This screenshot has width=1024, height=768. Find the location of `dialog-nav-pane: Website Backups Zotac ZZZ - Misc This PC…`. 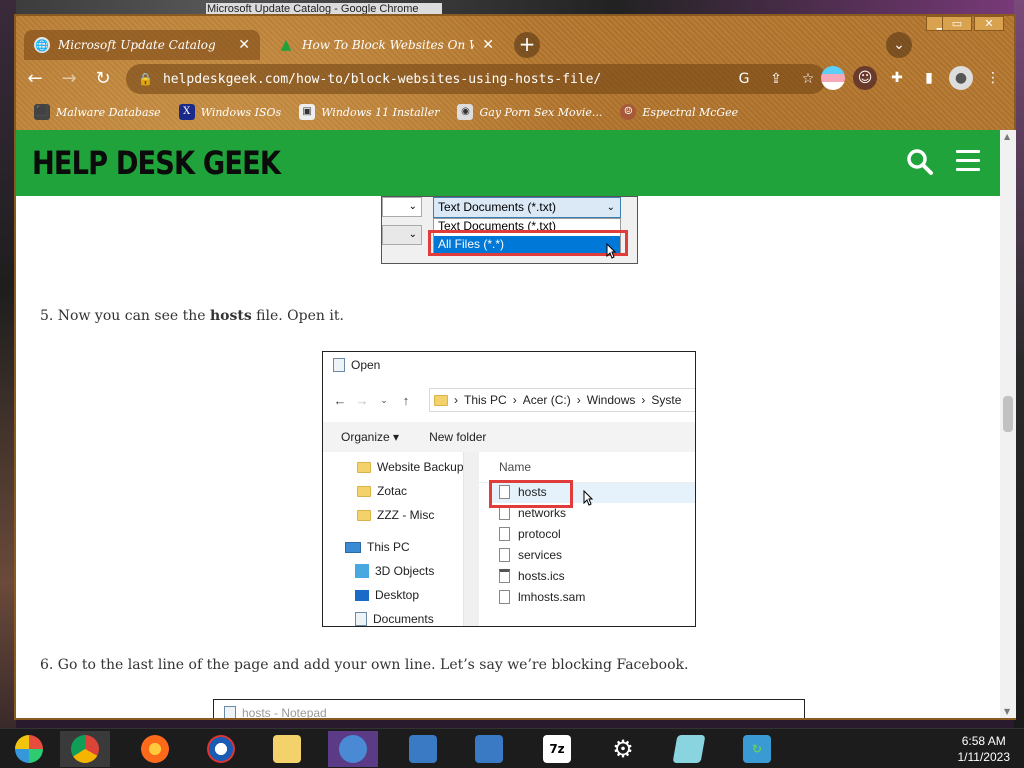

dialog-nav-pane: Website Backups Zotac ZZZ - Misc This PC… is located at coordinates (400, 539).